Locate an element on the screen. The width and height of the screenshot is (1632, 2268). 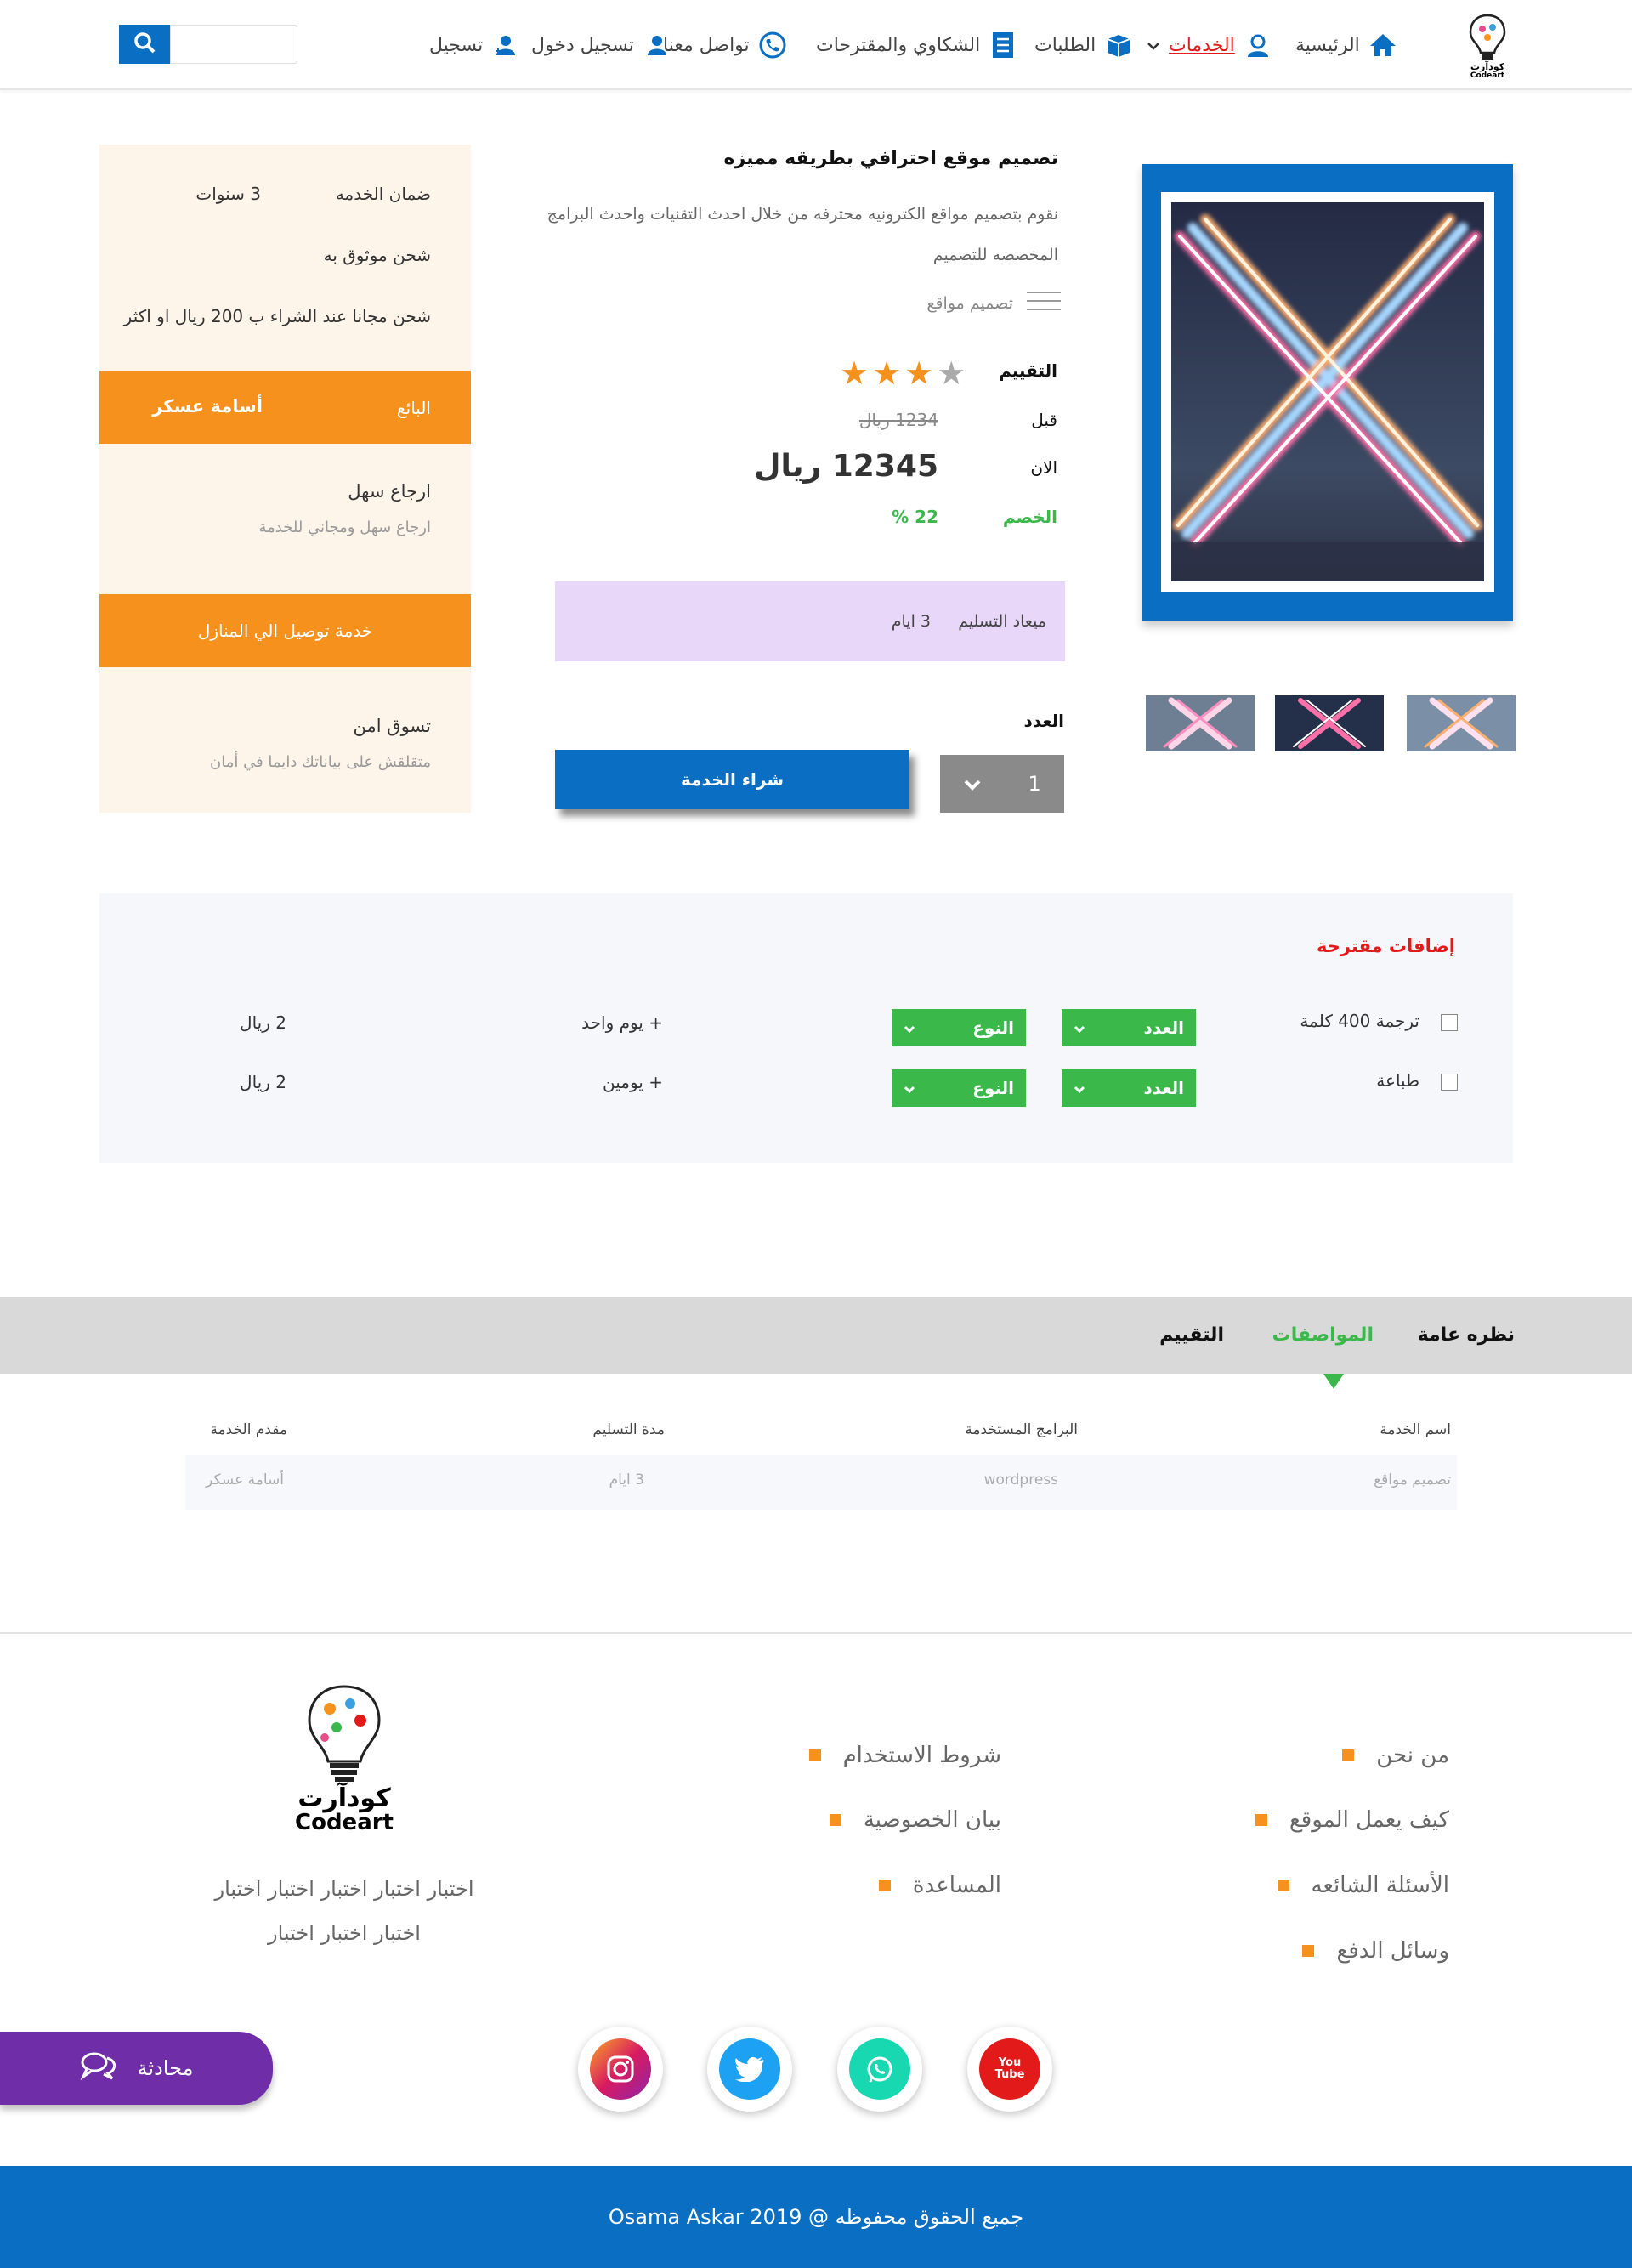
rating-stars: ★ ★ ★ ★ is located at coordinates (903, 373).